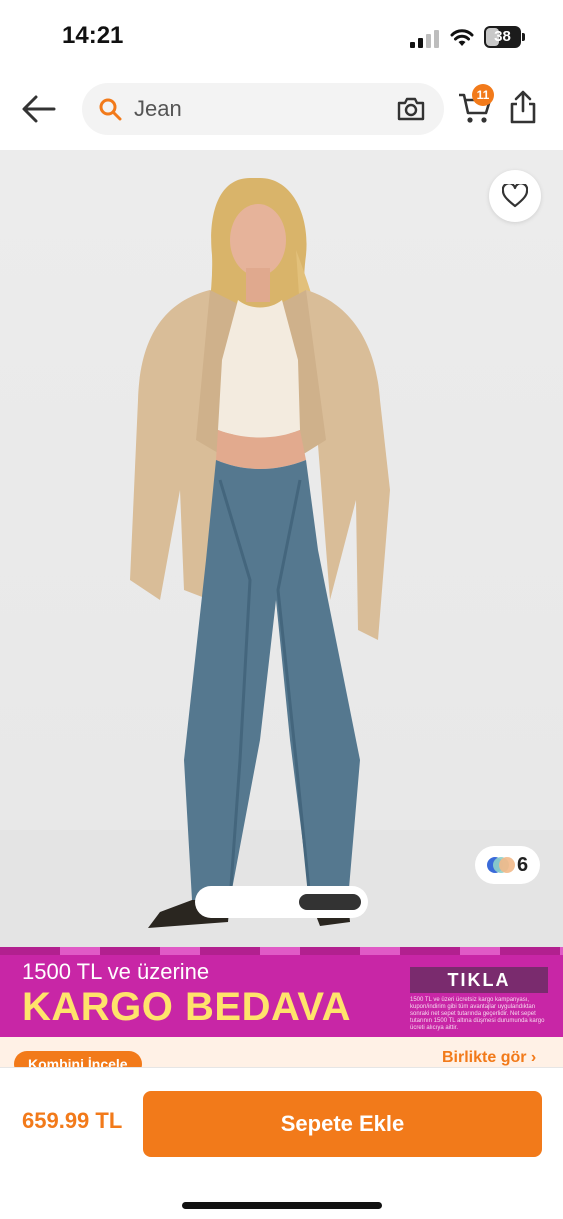 This screenshot has height=1219, width=563. What do you see at coordinates (186, 1007) in the screenshot?
I see `banner-headline: KARGO BEDAVA` at bounding box center [186, 1007].